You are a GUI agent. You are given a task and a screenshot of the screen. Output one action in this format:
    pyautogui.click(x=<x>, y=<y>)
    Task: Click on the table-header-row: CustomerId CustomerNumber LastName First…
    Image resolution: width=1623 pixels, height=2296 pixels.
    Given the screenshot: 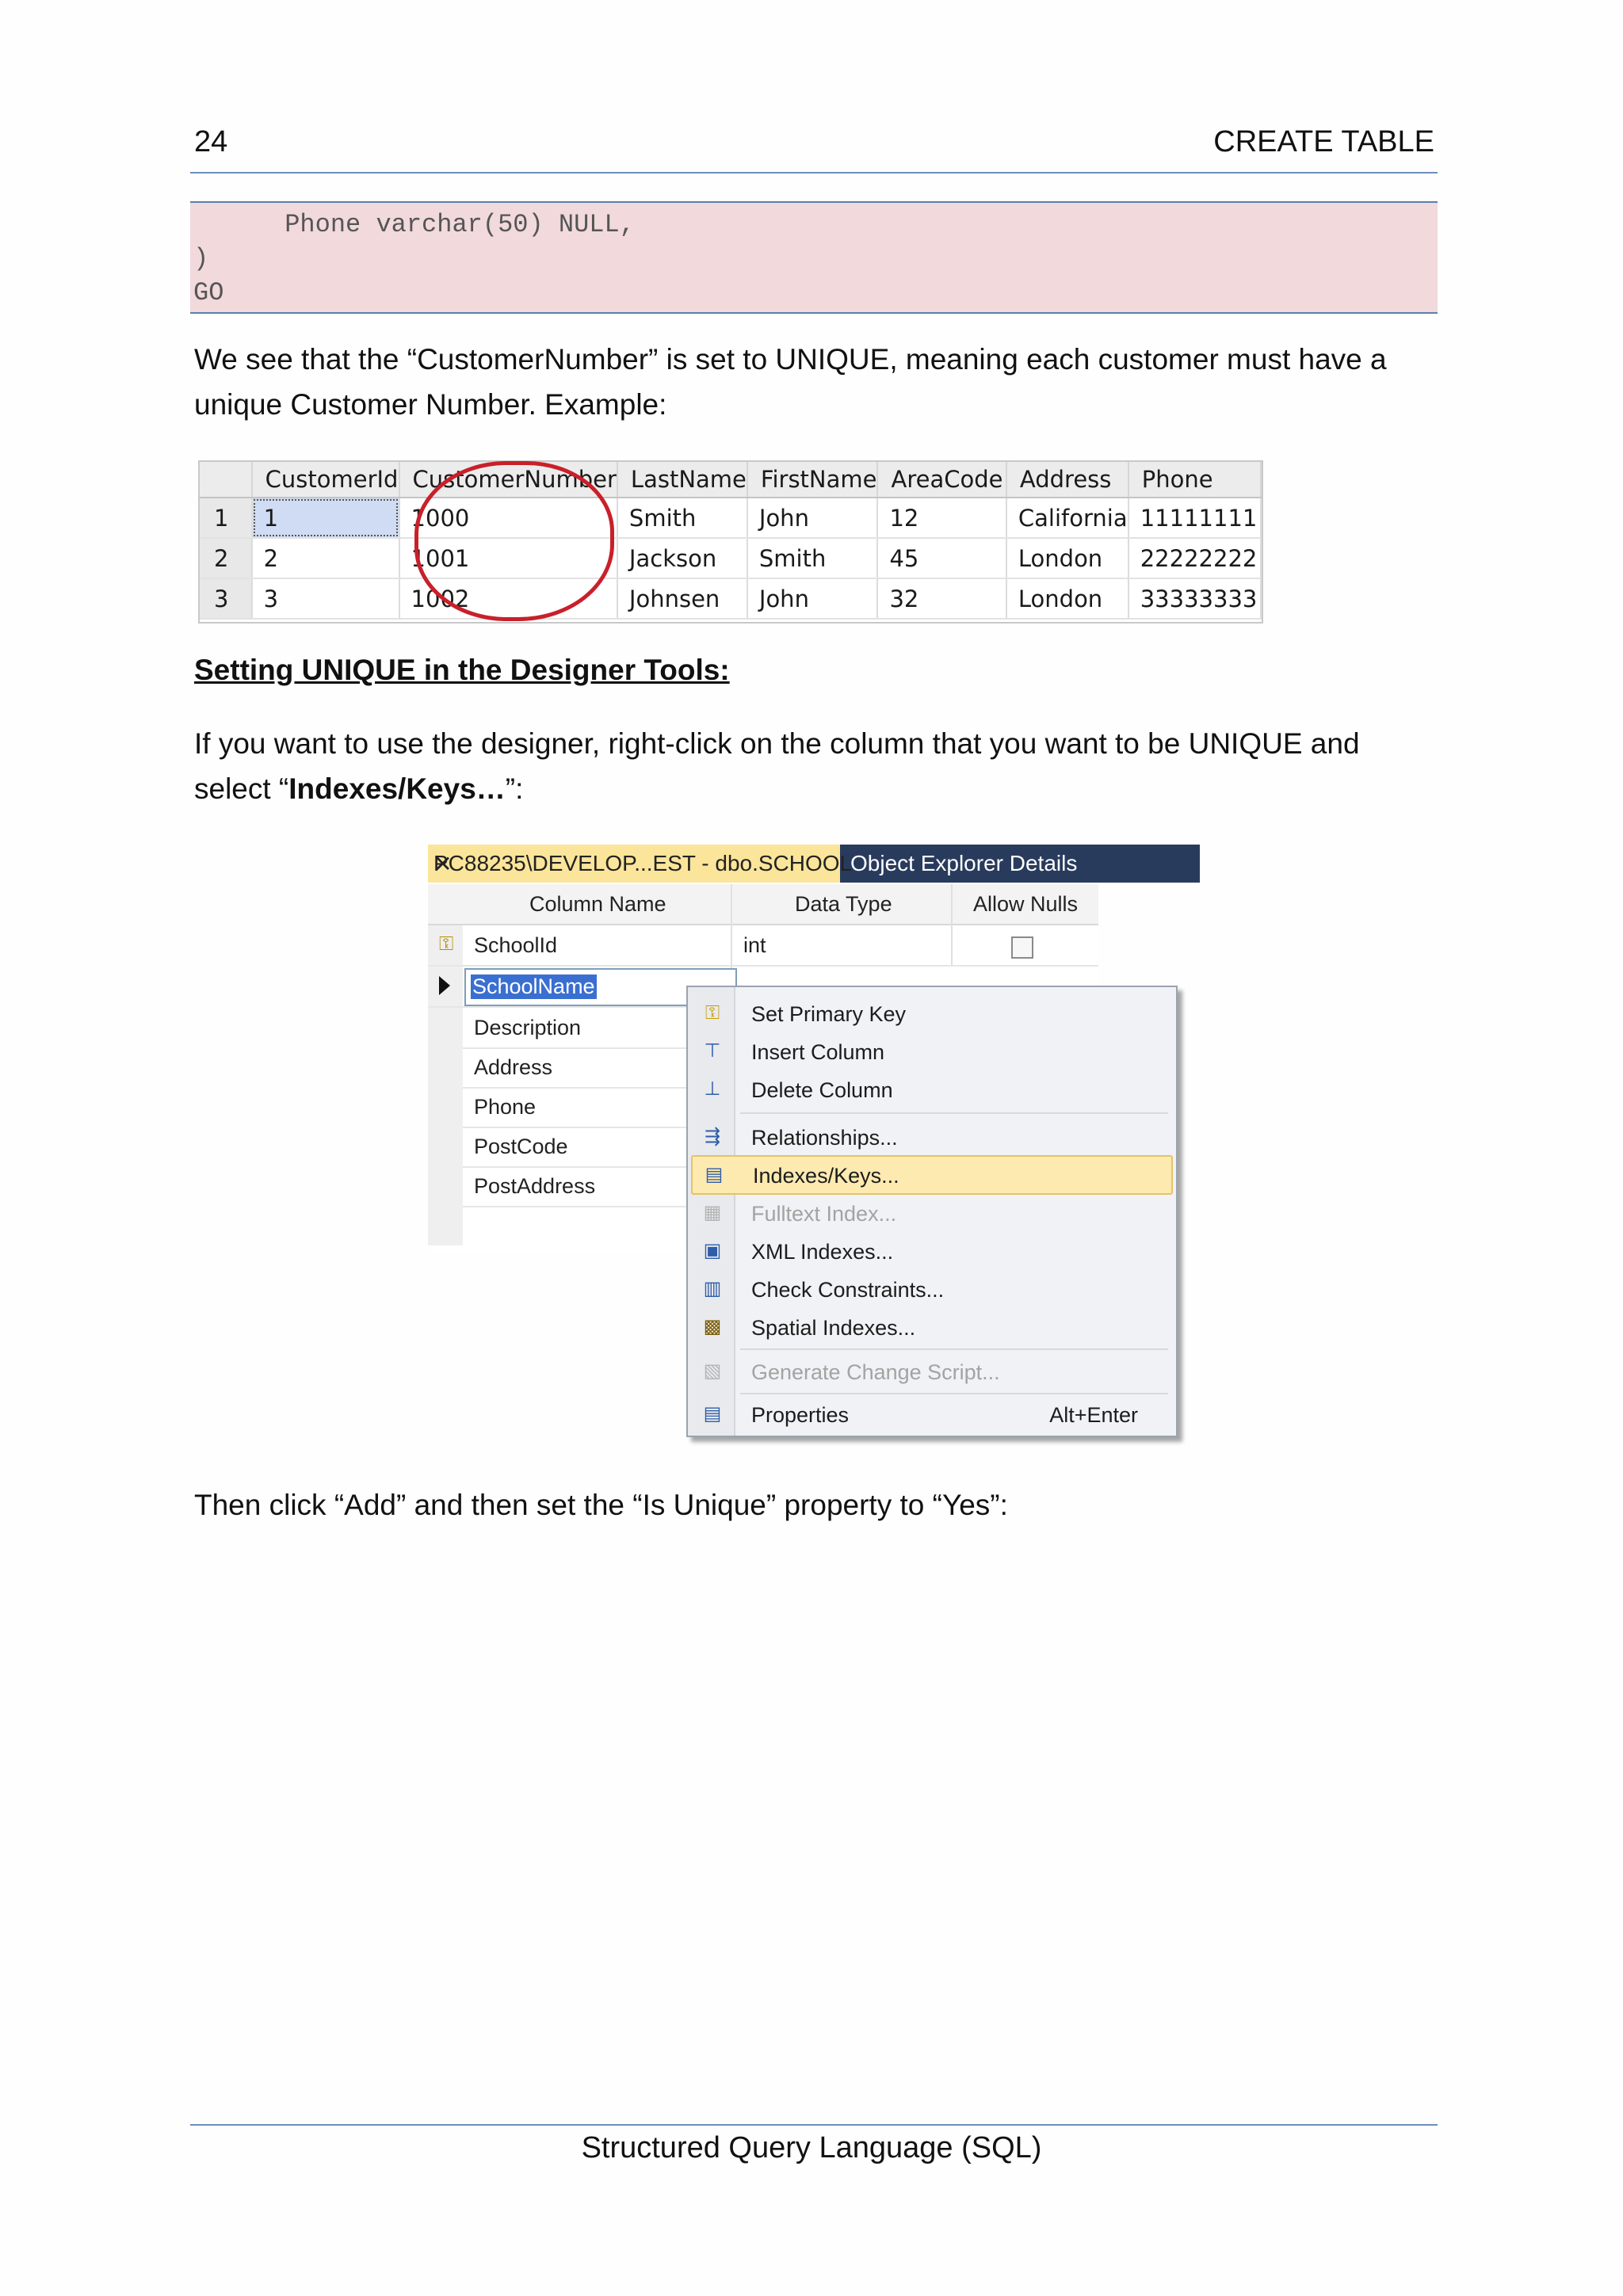 What is the action you would take?
    pyautogui.click(x=731, y=480)
    